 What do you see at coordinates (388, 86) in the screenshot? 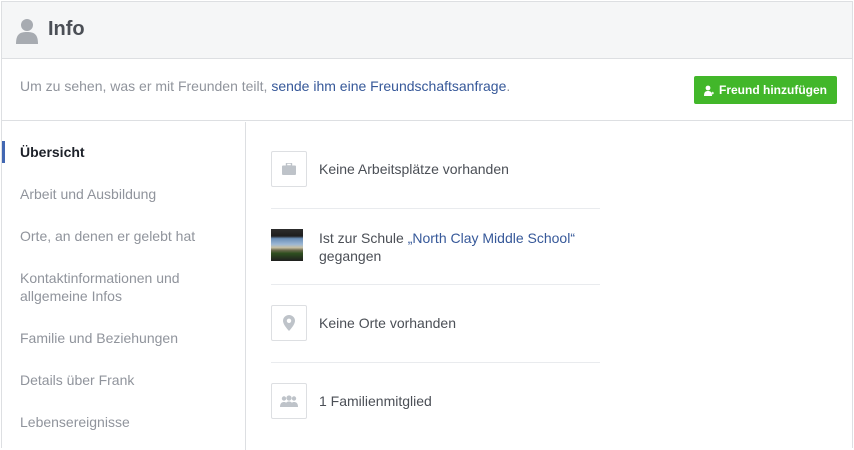
I see `friend-request-link: sende ihm eine Freundschaftsanfrage` at bounding box center [388, 86].